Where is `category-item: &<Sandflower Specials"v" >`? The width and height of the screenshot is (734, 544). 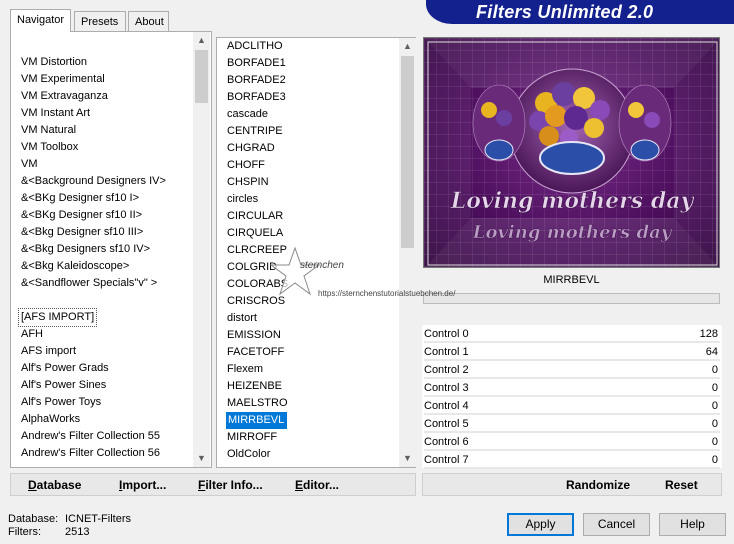
category-item: &<Sandflower Specials"v" > is located at coordinates (89, 283).